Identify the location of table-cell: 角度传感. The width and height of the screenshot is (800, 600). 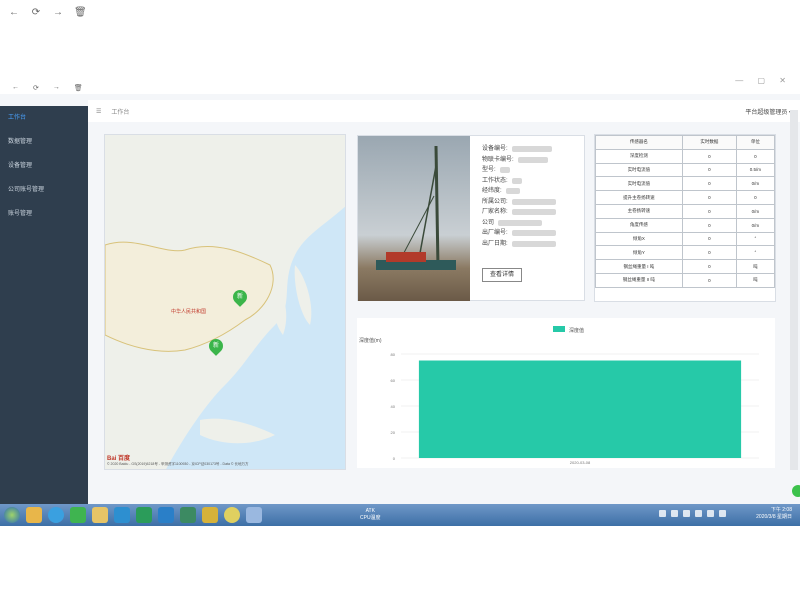
(639, 225).